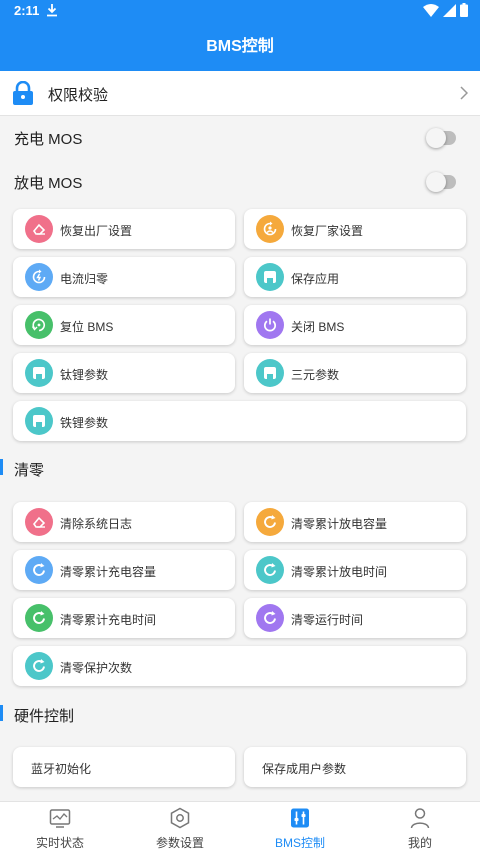 The width and height of the screenshot is (480, 853). I want to click on clear-discharge-capacity-button: 清零累计放电容量, so click(355, 522).